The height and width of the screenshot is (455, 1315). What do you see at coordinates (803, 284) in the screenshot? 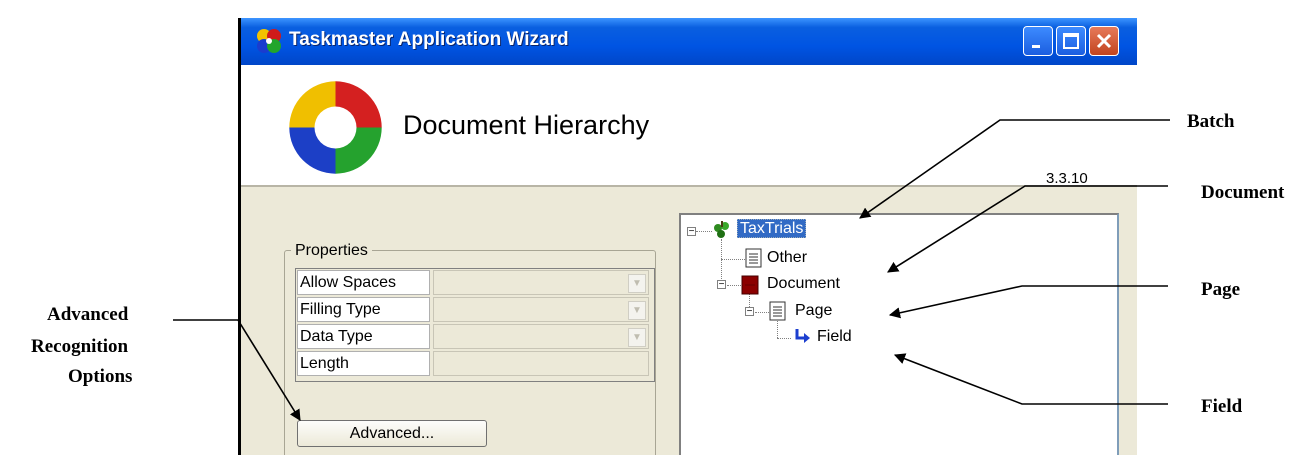
I see `tree-node-document: Document` at bounding box center [803, 284].